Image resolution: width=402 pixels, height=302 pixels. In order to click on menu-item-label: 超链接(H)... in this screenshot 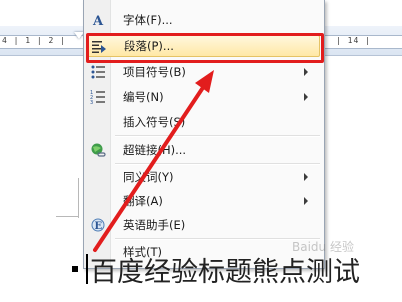, I will do `click(155, 150)`.